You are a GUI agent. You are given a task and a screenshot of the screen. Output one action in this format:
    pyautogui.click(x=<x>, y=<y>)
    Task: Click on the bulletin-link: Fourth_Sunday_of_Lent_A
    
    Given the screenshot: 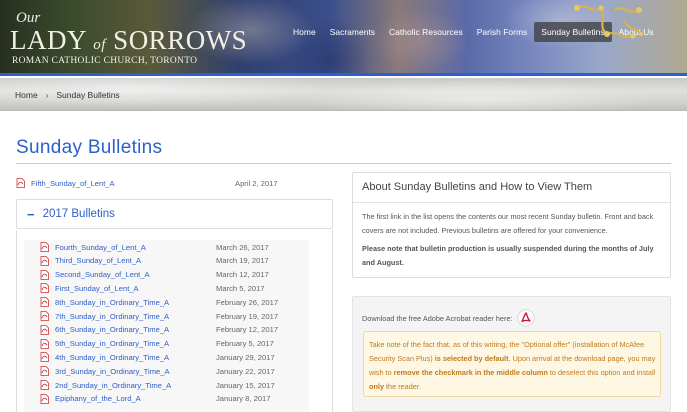 What is the action you would take?
    pyautogui.click(x=135, y=247)
    